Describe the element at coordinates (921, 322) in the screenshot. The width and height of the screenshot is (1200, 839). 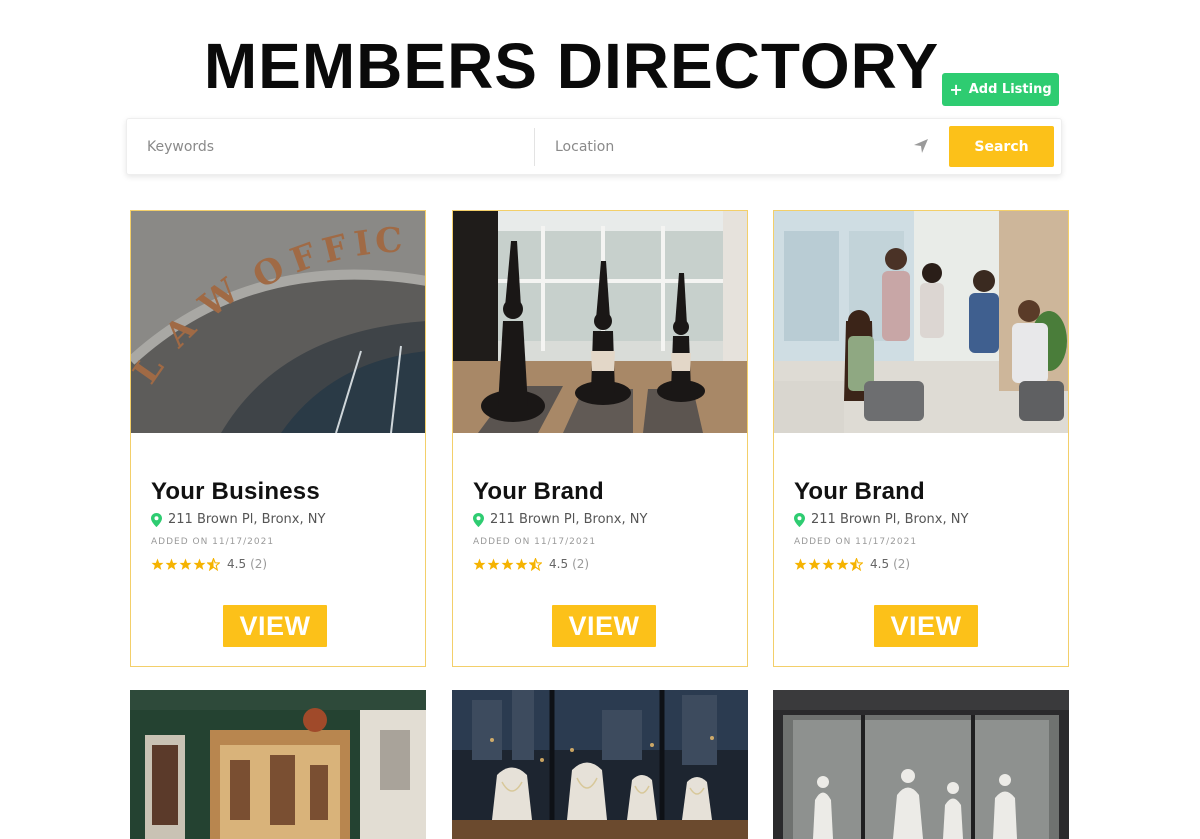
I see `office-meeting-photo` at that location.